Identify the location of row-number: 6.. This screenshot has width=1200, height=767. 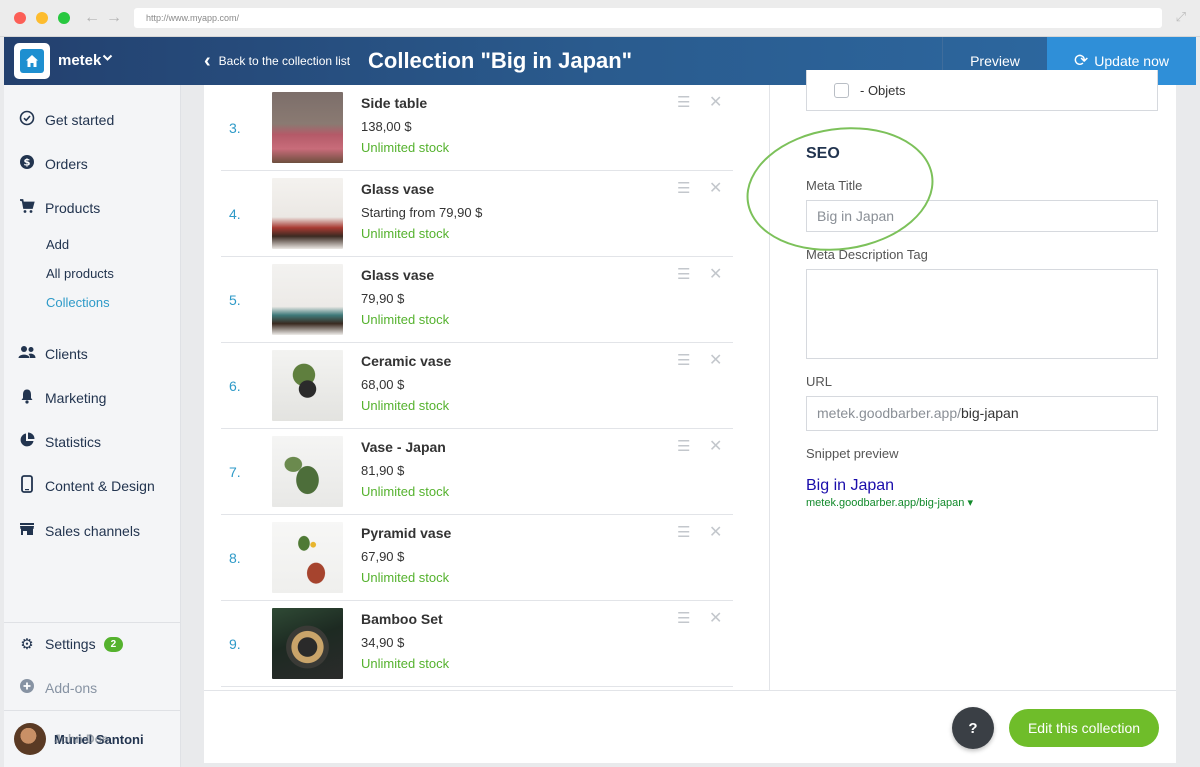
(235, 386).